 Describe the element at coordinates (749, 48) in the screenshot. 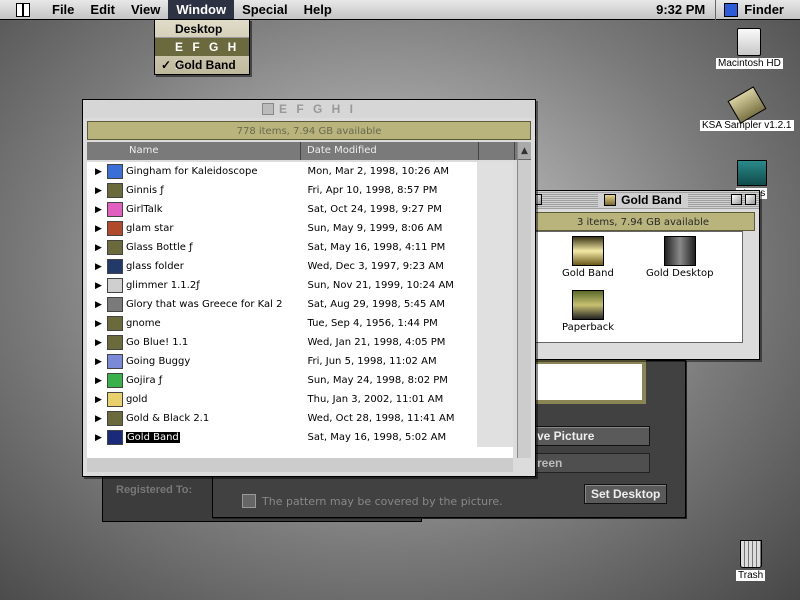

I see `desktop-icon-hd: Macintosh HD` at that location.